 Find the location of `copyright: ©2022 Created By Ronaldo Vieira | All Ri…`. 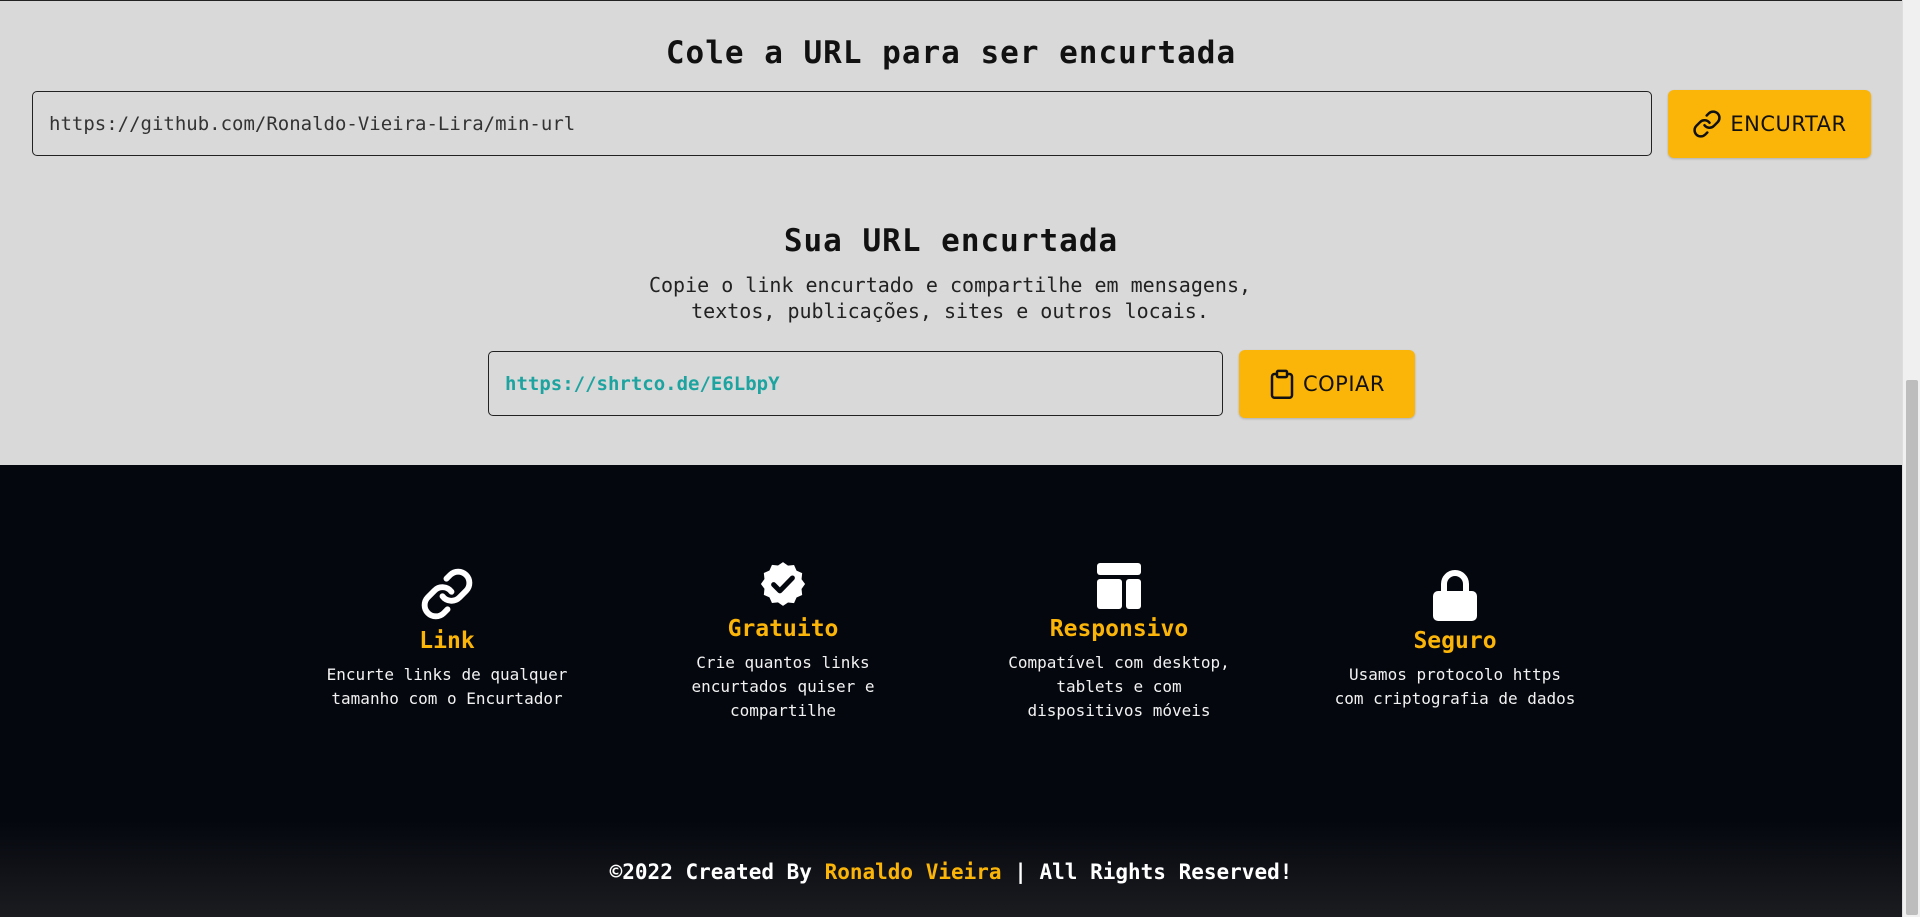

copyright: ©2022 Created By Ronaldo Vieira | All Ri… is located at coordinates (951, 872).